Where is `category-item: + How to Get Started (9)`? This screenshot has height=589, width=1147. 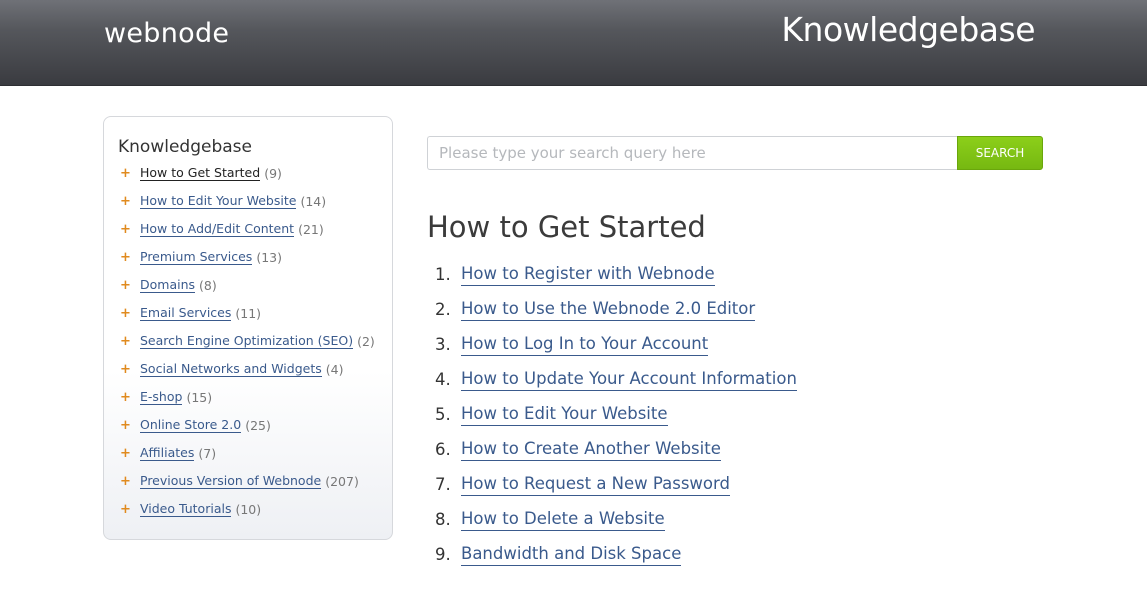 category-item: + How to Get Started (9) is located at coordinates (247, 179).